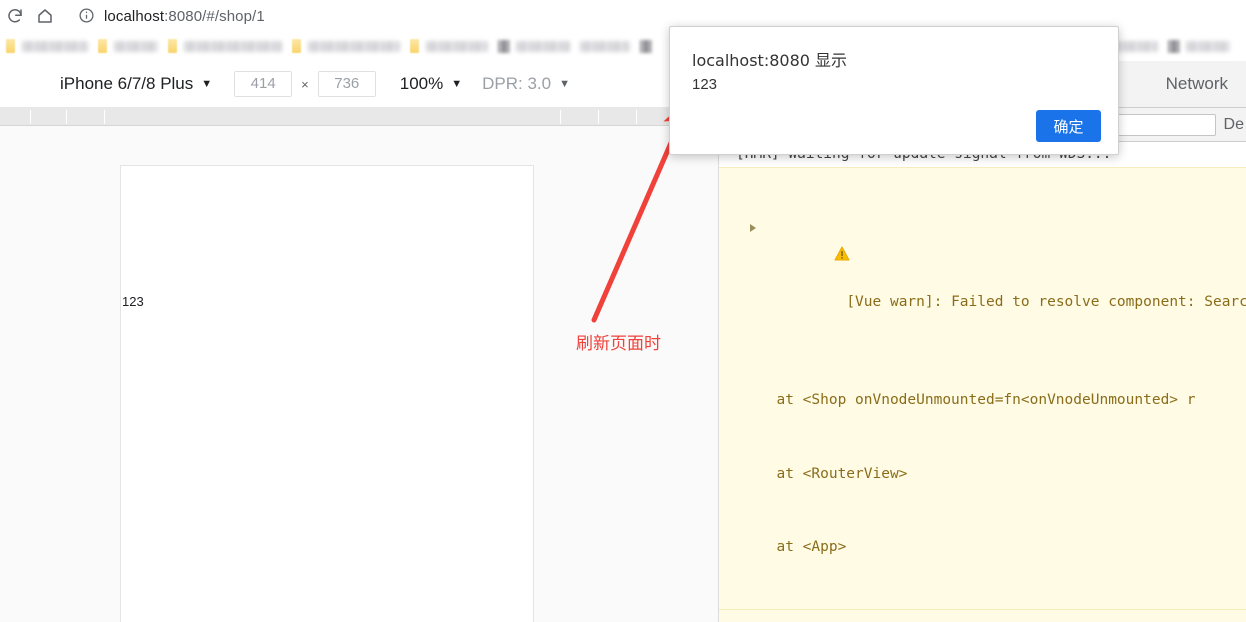 This screenshot has width=1246, height=622. What do you see at coordinates (421, 83) in the screenshot?
I see `zoom-label: 100%` at bounding box center [421, 83].